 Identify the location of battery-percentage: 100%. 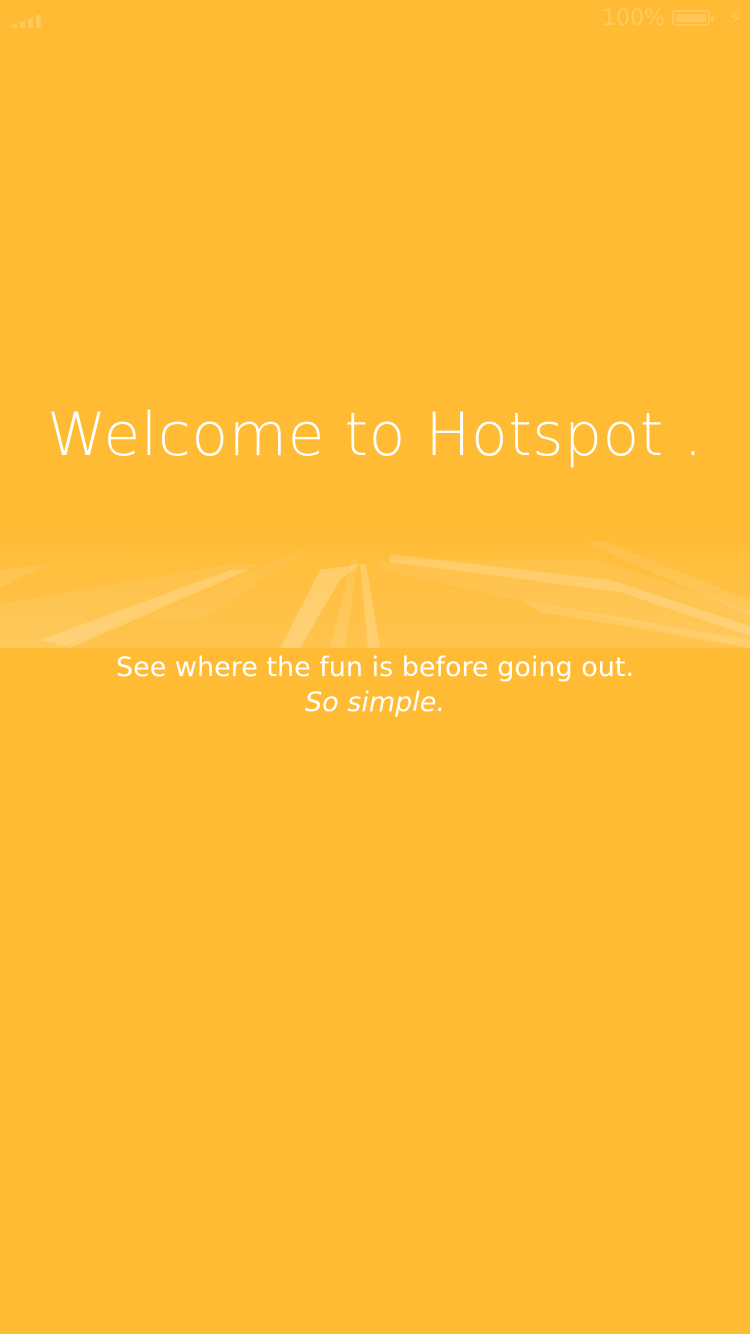
(633, 18).